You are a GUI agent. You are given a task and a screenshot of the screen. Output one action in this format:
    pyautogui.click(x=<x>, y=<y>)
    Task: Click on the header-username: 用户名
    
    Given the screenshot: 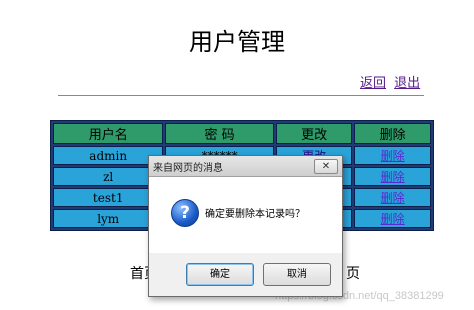 What is the action you would take?
    pyautogui.click(x=108, y=133)
    